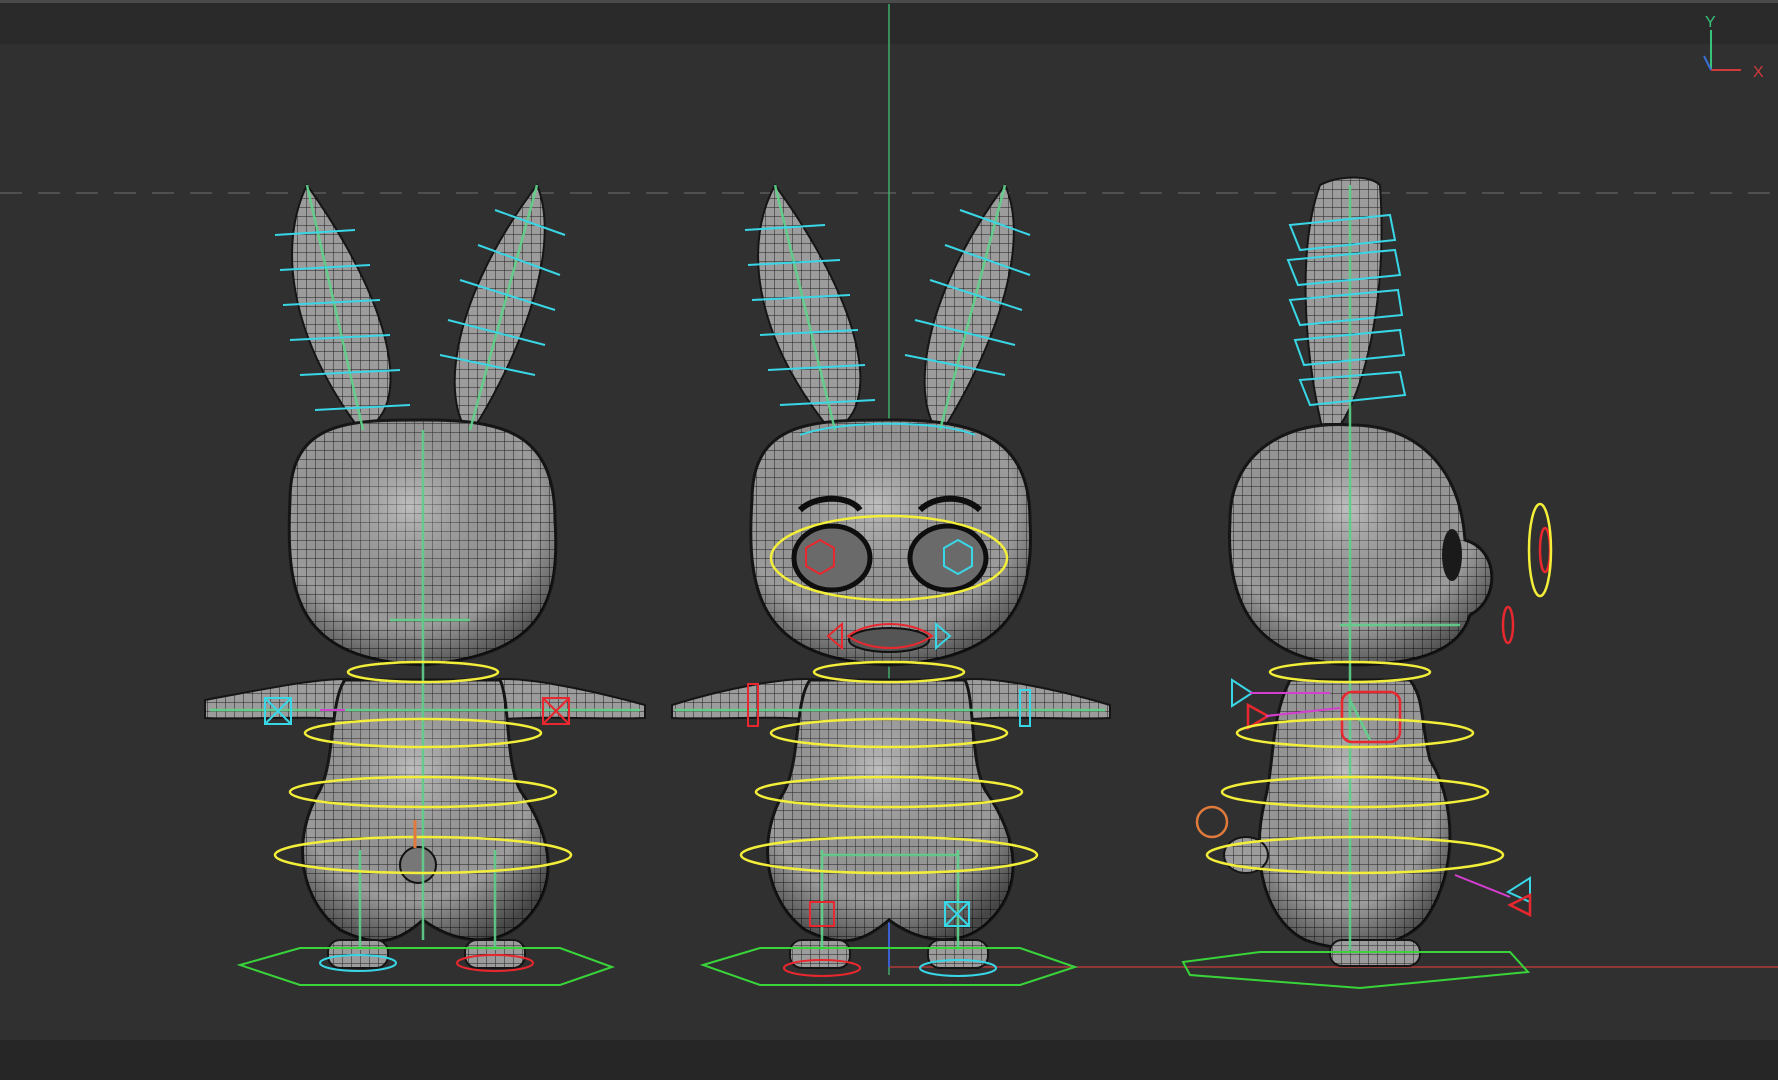 This screenshot has height=1080, width=1778. What do you see at coordinates (1758, 72) in the screenshot?
I see `axis-x-label: X` at bounding box center [1758, 72].